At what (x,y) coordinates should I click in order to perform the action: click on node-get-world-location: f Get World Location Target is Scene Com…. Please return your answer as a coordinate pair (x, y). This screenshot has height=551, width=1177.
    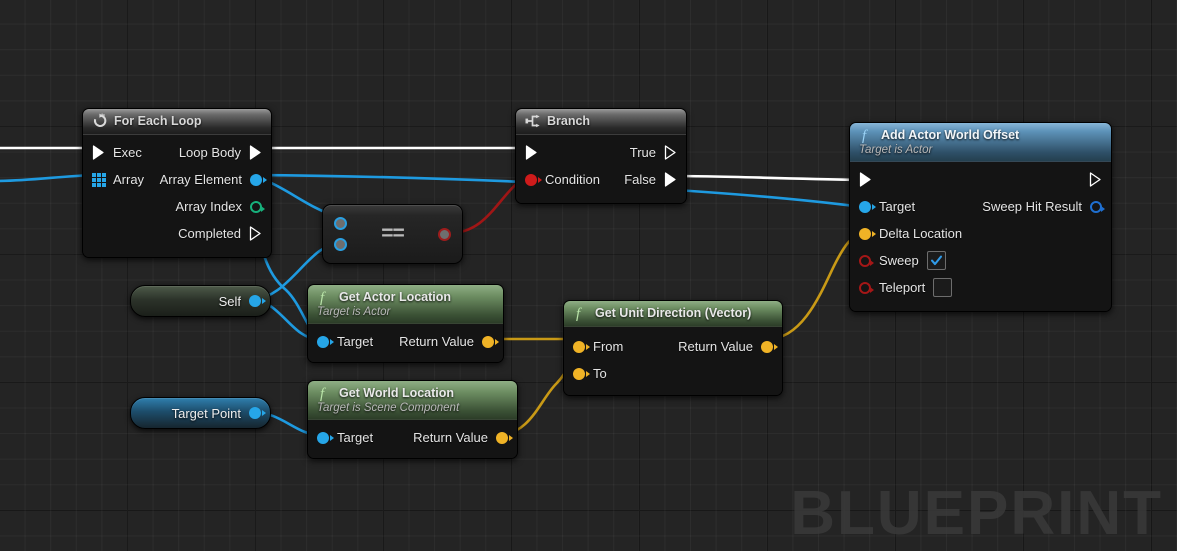
    Looking at the image, I should click on (412, 419).